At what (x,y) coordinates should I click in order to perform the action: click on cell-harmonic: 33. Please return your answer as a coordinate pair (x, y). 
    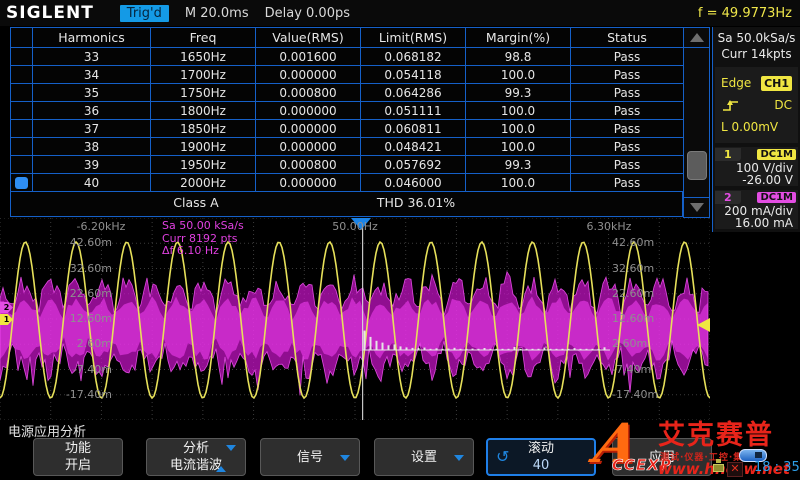
    Looking at the image, I should click on (91, 56).